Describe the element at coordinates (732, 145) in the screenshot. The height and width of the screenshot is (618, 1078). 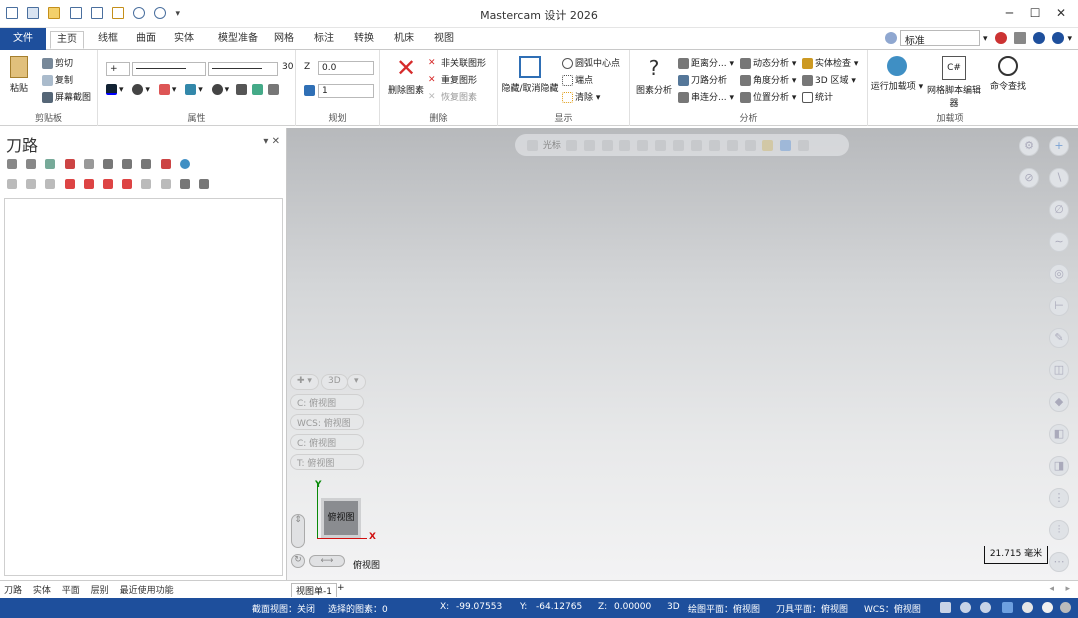
I see `select-behind-icon` at that location.